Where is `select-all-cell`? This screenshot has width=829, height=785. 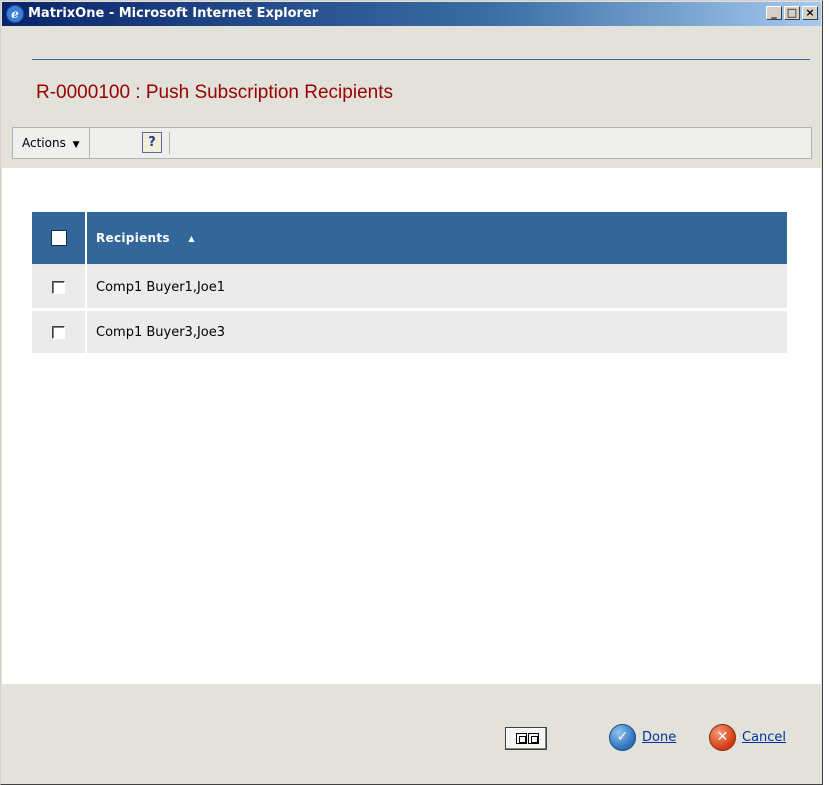 select-all-cell is located at coordinates (59, 239).